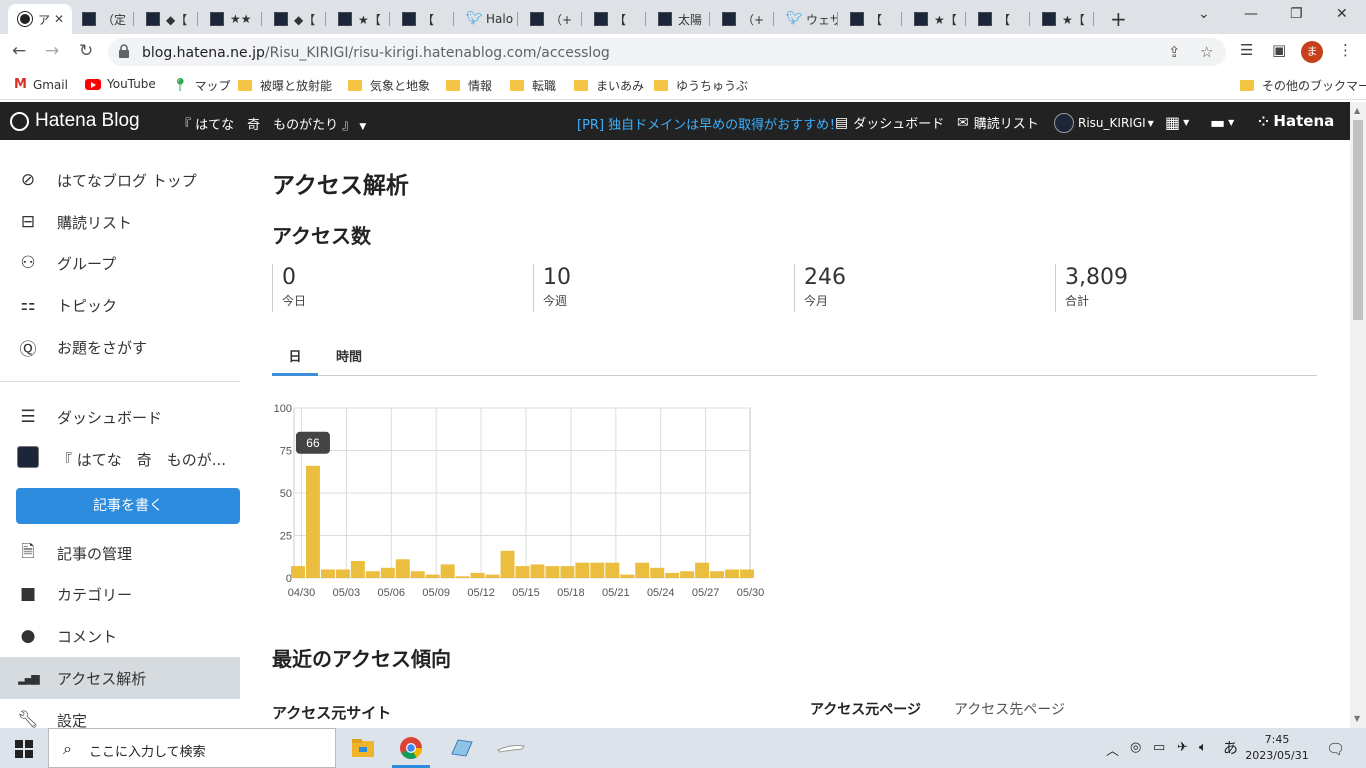 This screenshot has width=1366, height=768. Describe the element at coordinates (59, 19) in the screenshot. I see `close-tab-icon: ✕` at that location.